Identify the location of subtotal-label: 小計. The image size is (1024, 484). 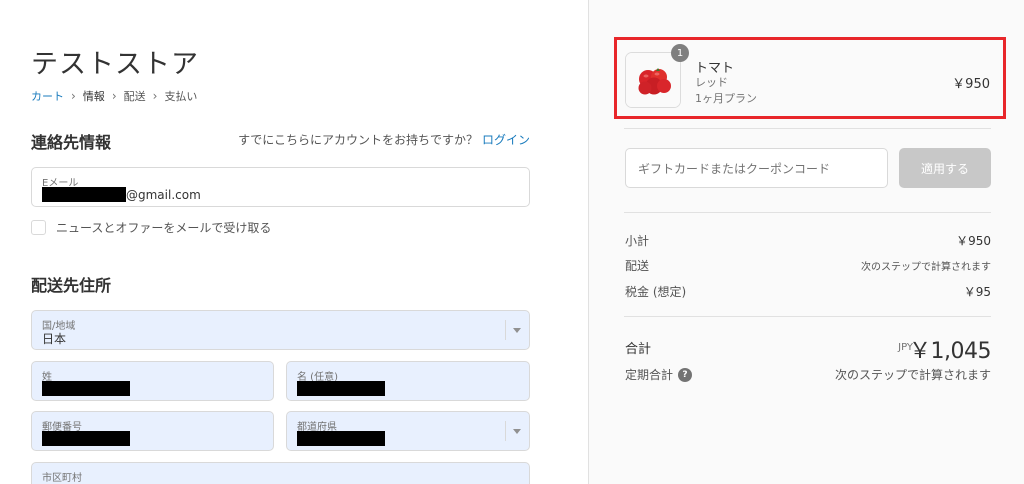
(637, 241).